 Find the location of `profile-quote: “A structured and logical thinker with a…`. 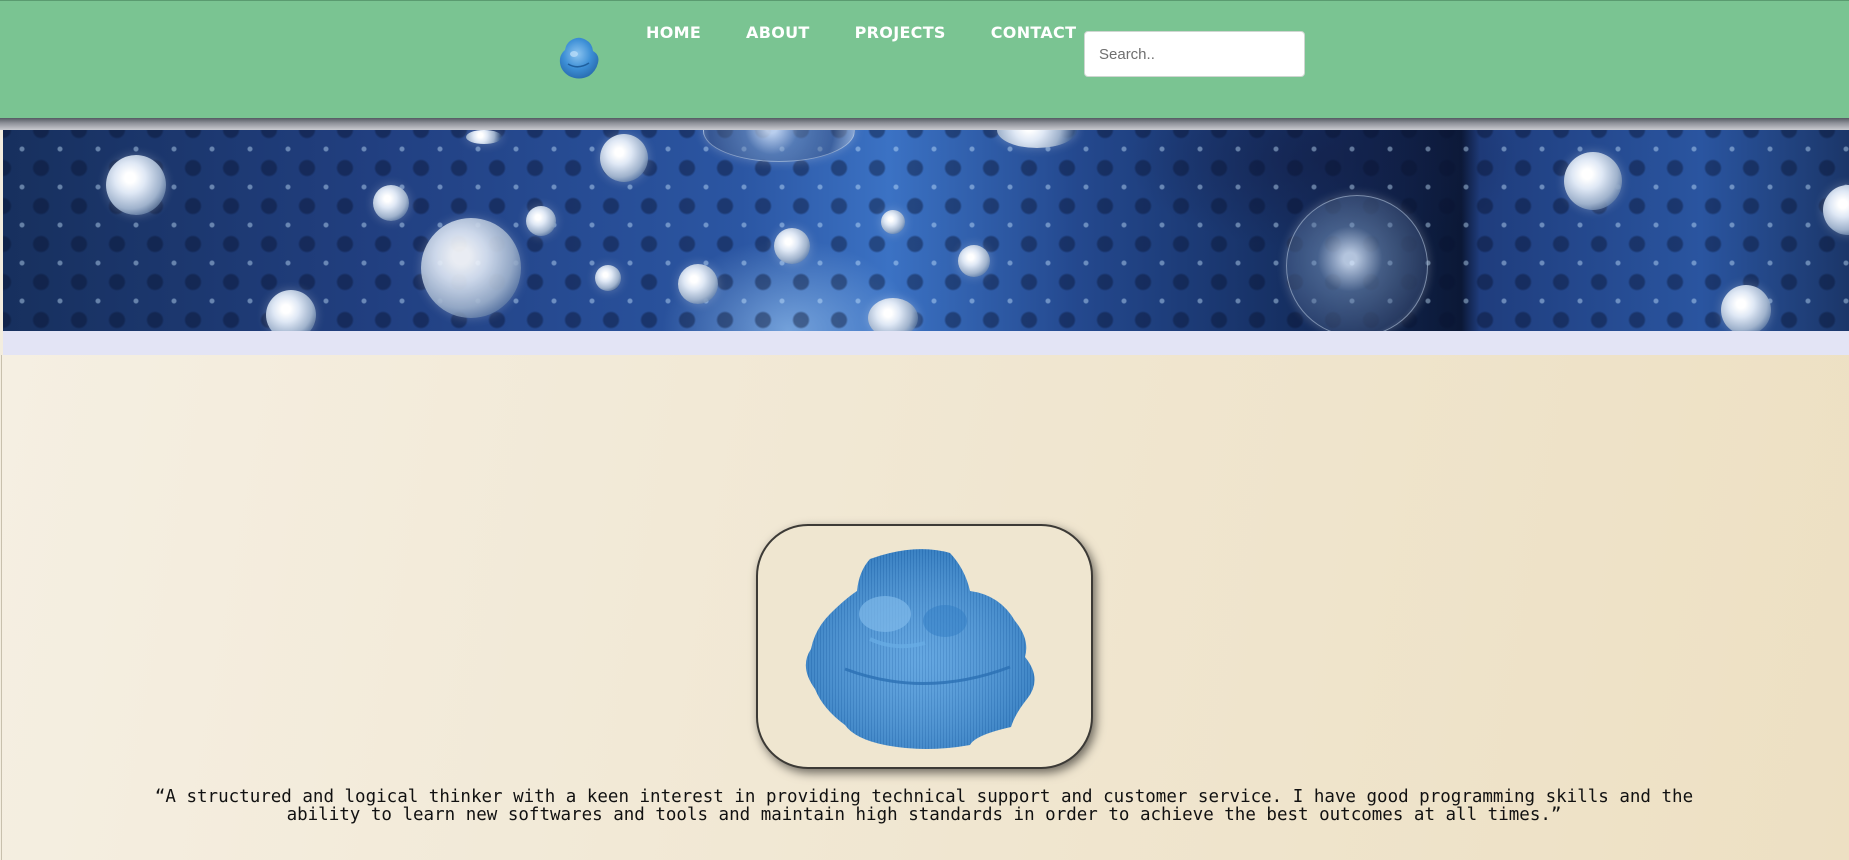

profile-quote: “A structured and logical thinker with a… is located at coordinates (924, 806).